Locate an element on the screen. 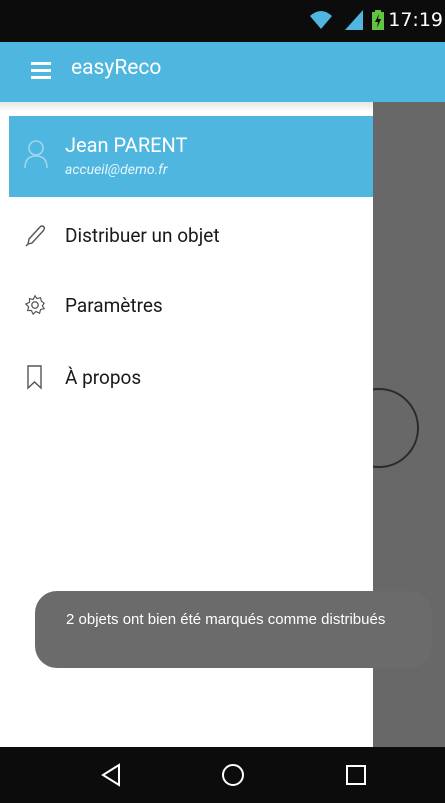 This screenshot has width=445, height=803. bookmark-icon is located at coordinates (34, 377).